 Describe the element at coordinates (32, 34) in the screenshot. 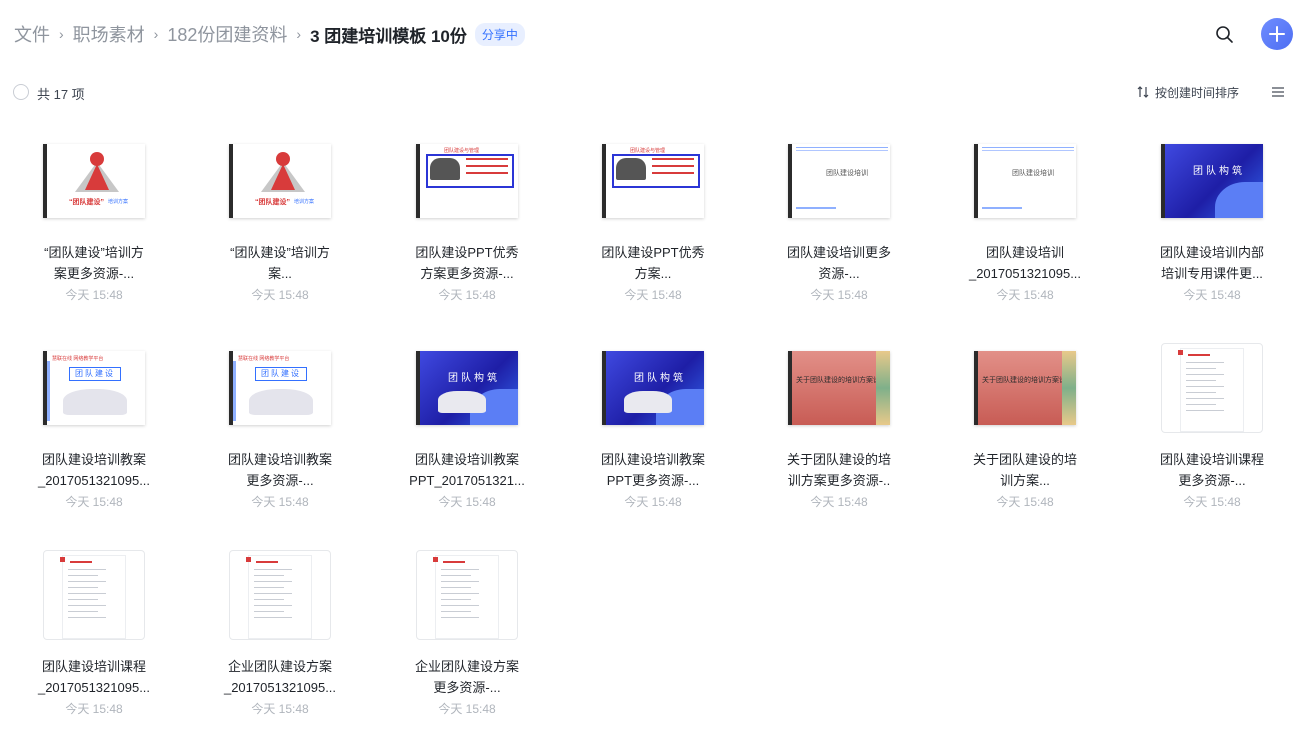

I see `breadcrumb-item-files: 文件` at that location.